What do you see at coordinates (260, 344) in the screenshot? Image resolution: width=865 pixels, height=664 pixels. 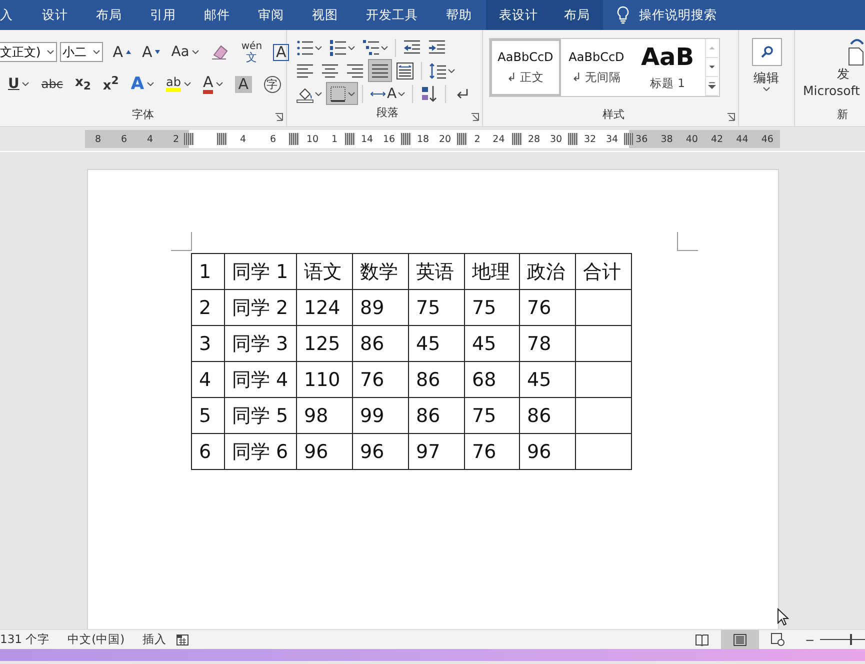 I see `table-cell: 同学 3` at bounding box center [260, 344].